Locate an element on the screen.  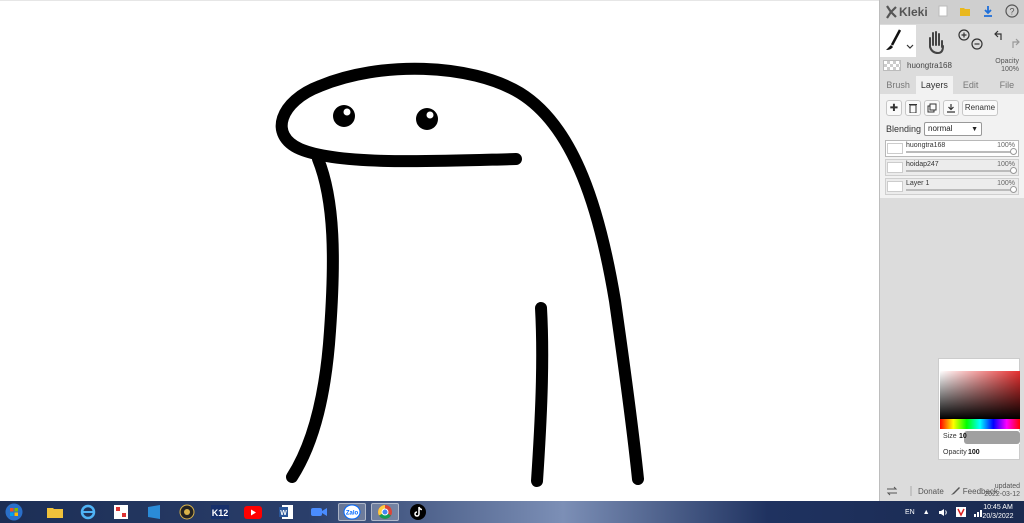
merge-layer-button is located at coordinates (951, 108).